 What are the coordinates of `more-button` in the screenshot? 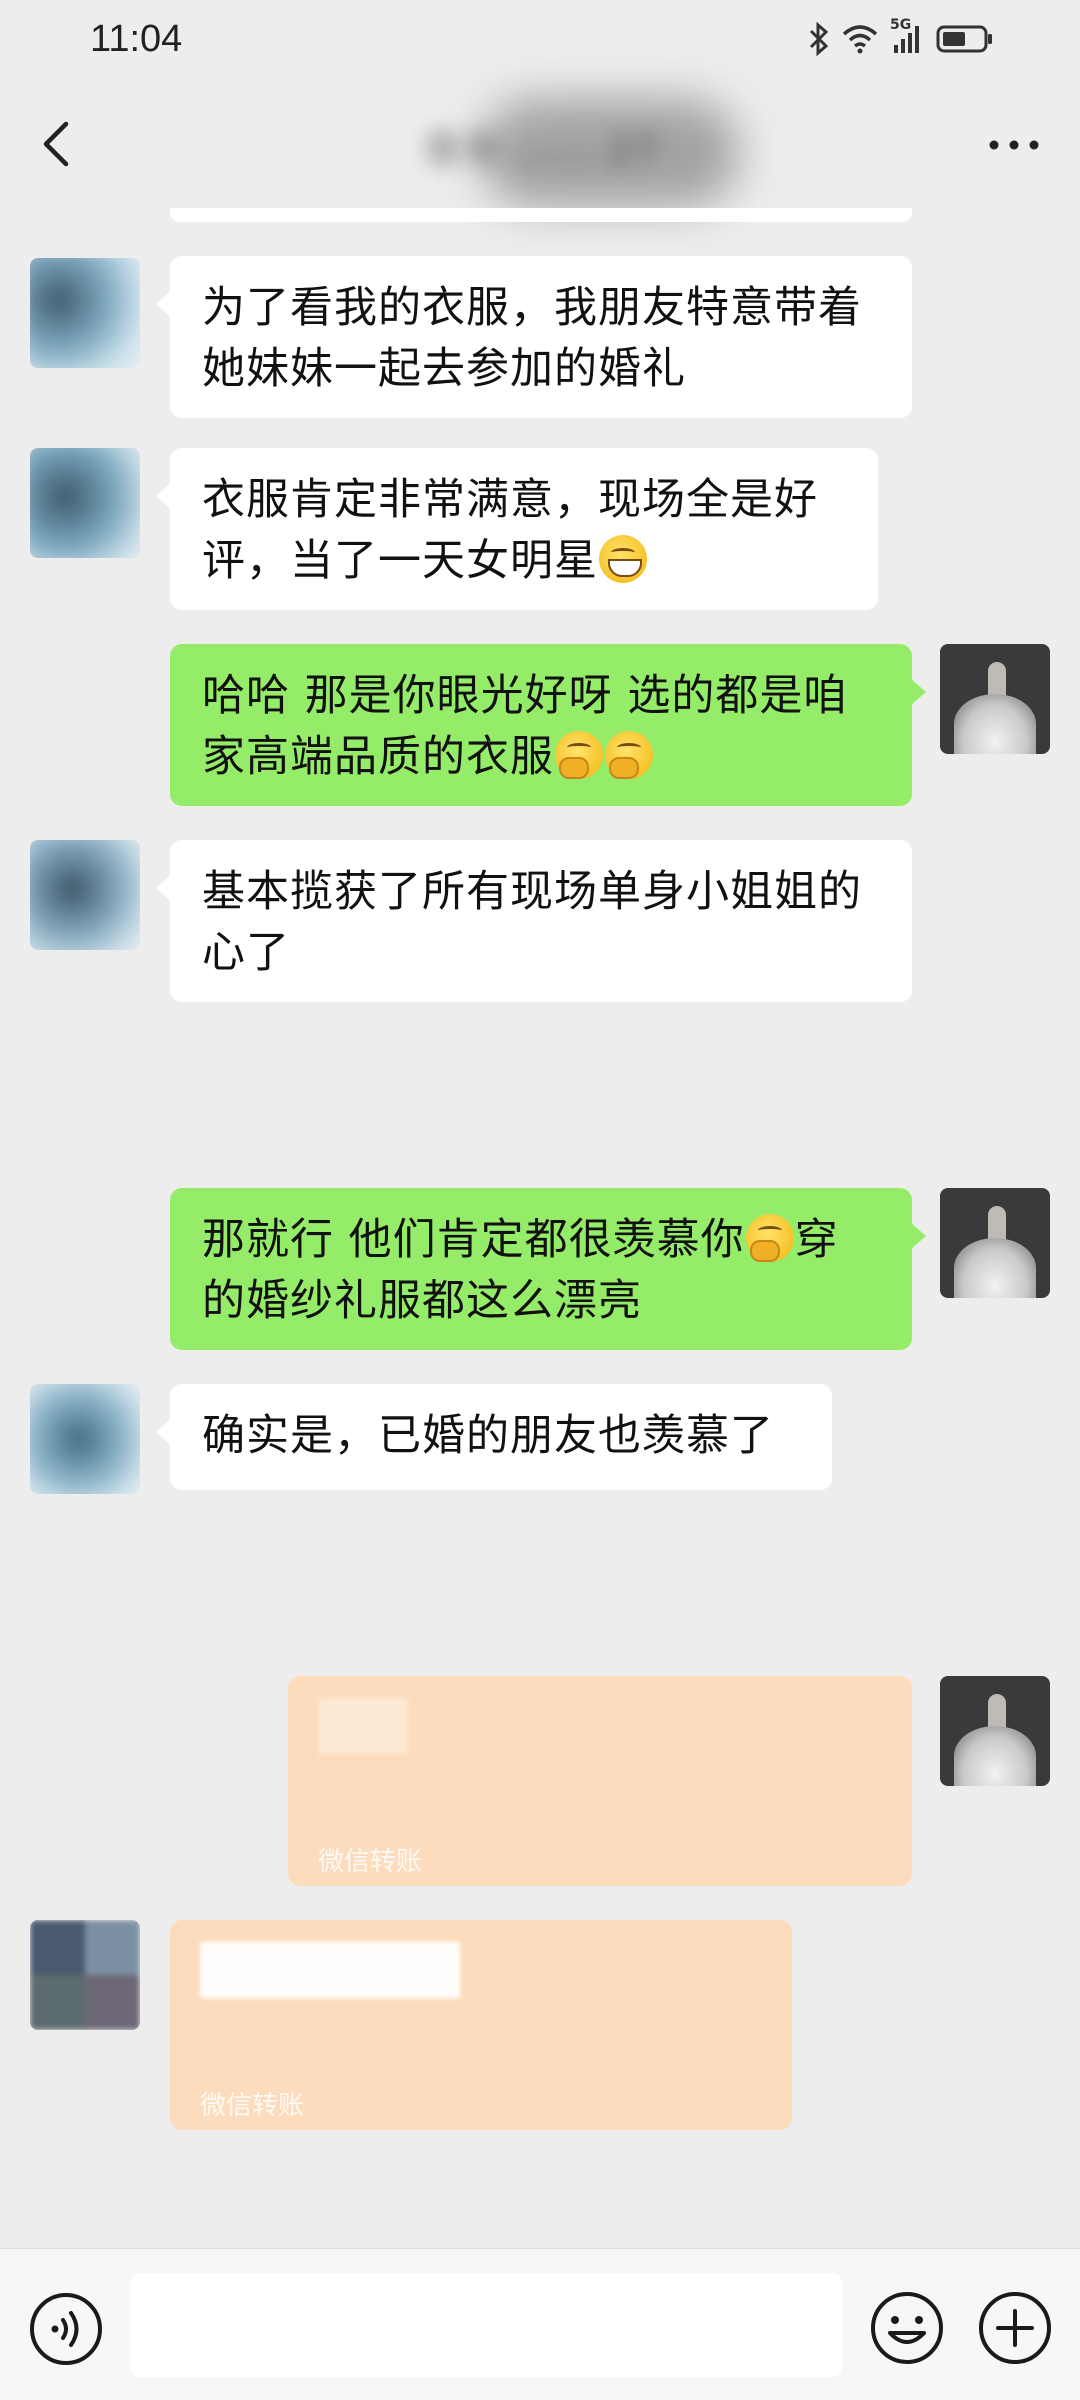 It's located at (1014, 145).